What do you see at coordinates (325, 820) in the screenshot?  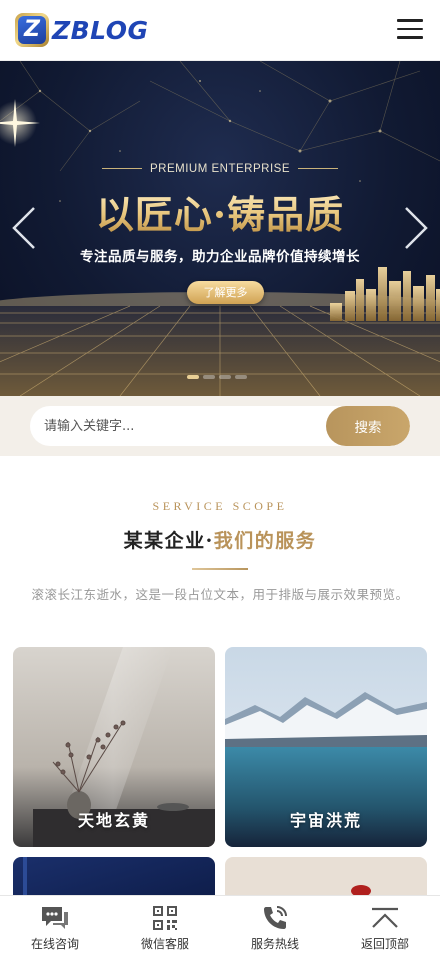 I see `service-card-label: 宇宙洪荒` at bounding box center [325, 820].